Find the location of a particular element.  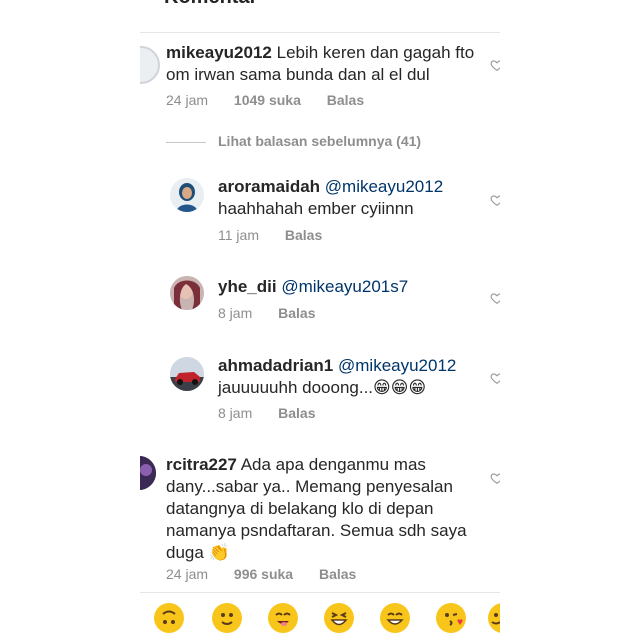

reply-mention: @mikeayu201s7 is located at coordinates (344, 286).